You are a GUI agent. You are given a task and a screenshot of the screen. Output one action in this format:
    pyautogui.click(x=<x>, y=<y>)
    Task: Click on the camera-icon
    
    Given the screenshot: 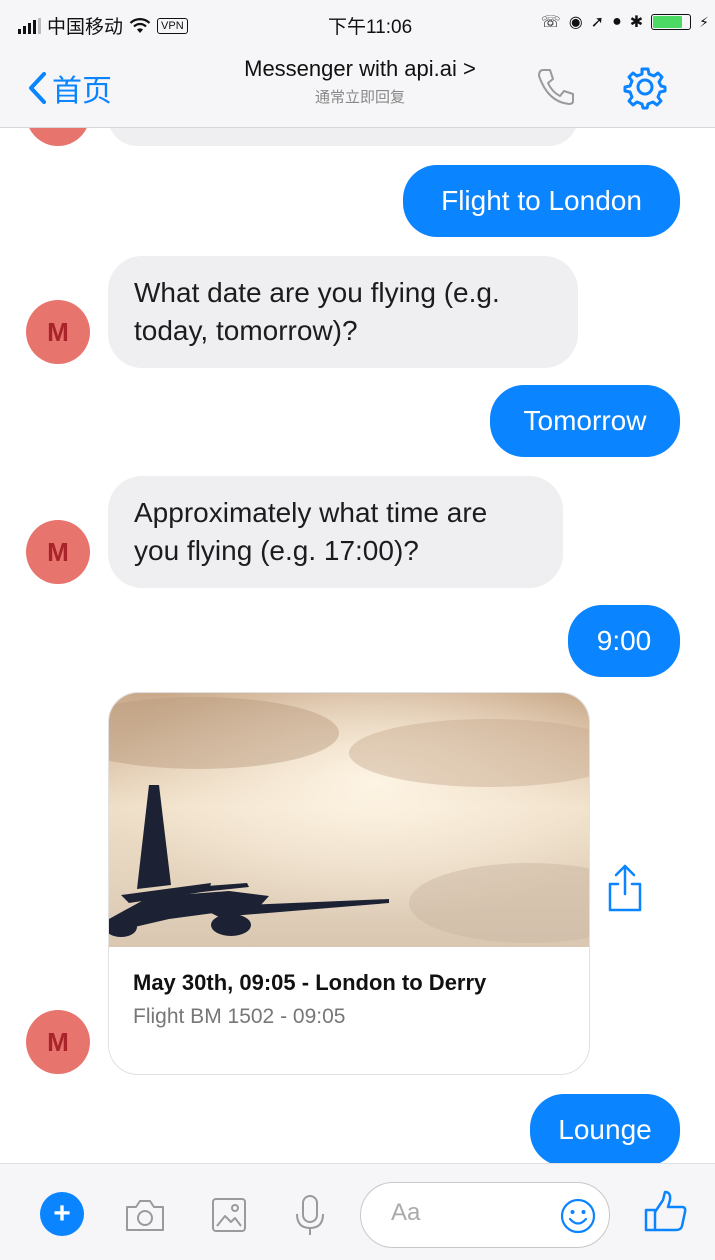 What is the action you would take?
    pyautogui.click(x=145, y=1215)
    